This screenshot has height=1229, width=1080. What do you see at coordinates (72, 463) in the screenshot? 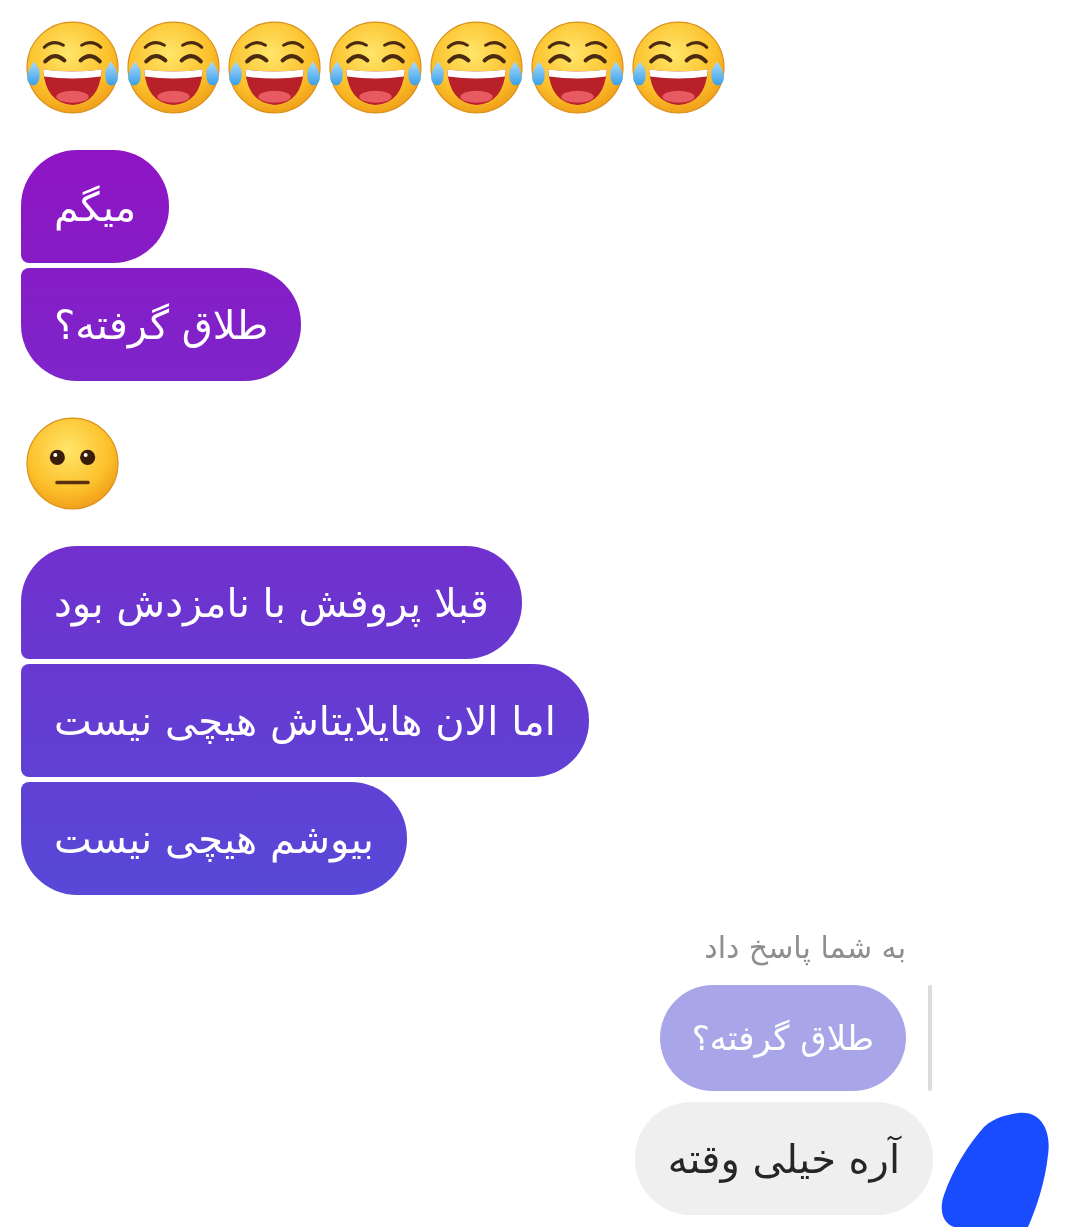
I see `neutral-face-icon` at bounding box center [72, 463].